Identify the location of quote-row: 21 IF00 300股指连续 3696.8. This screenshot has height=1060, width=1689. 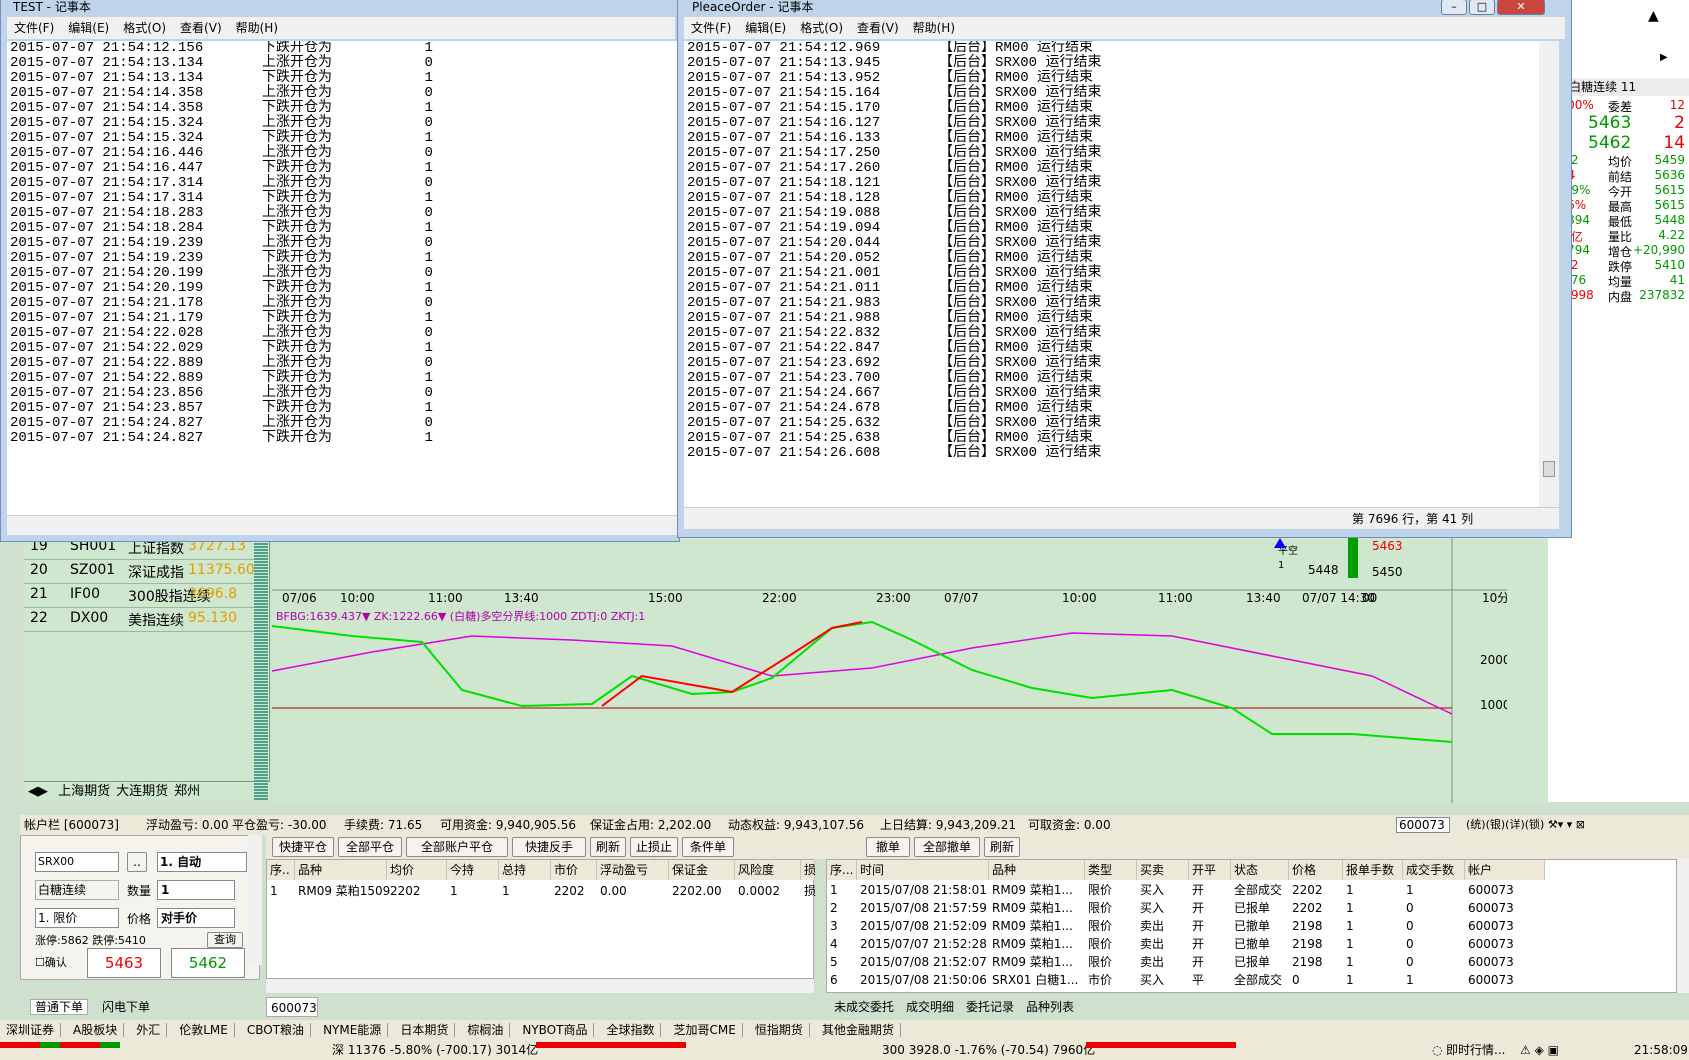
(147, 595).